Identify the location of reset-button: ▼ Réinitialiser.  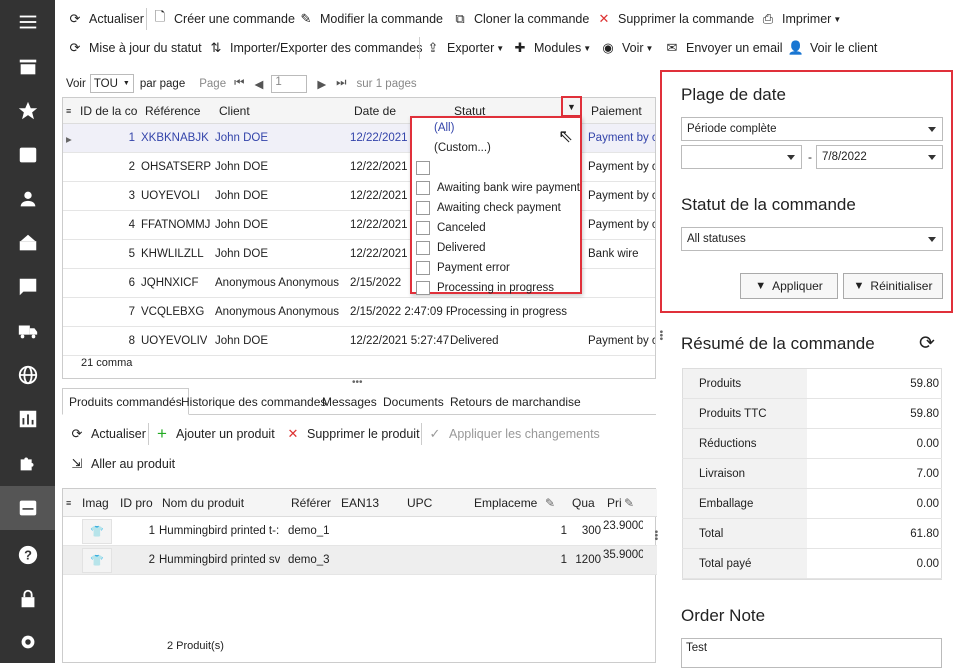
(893, 286).